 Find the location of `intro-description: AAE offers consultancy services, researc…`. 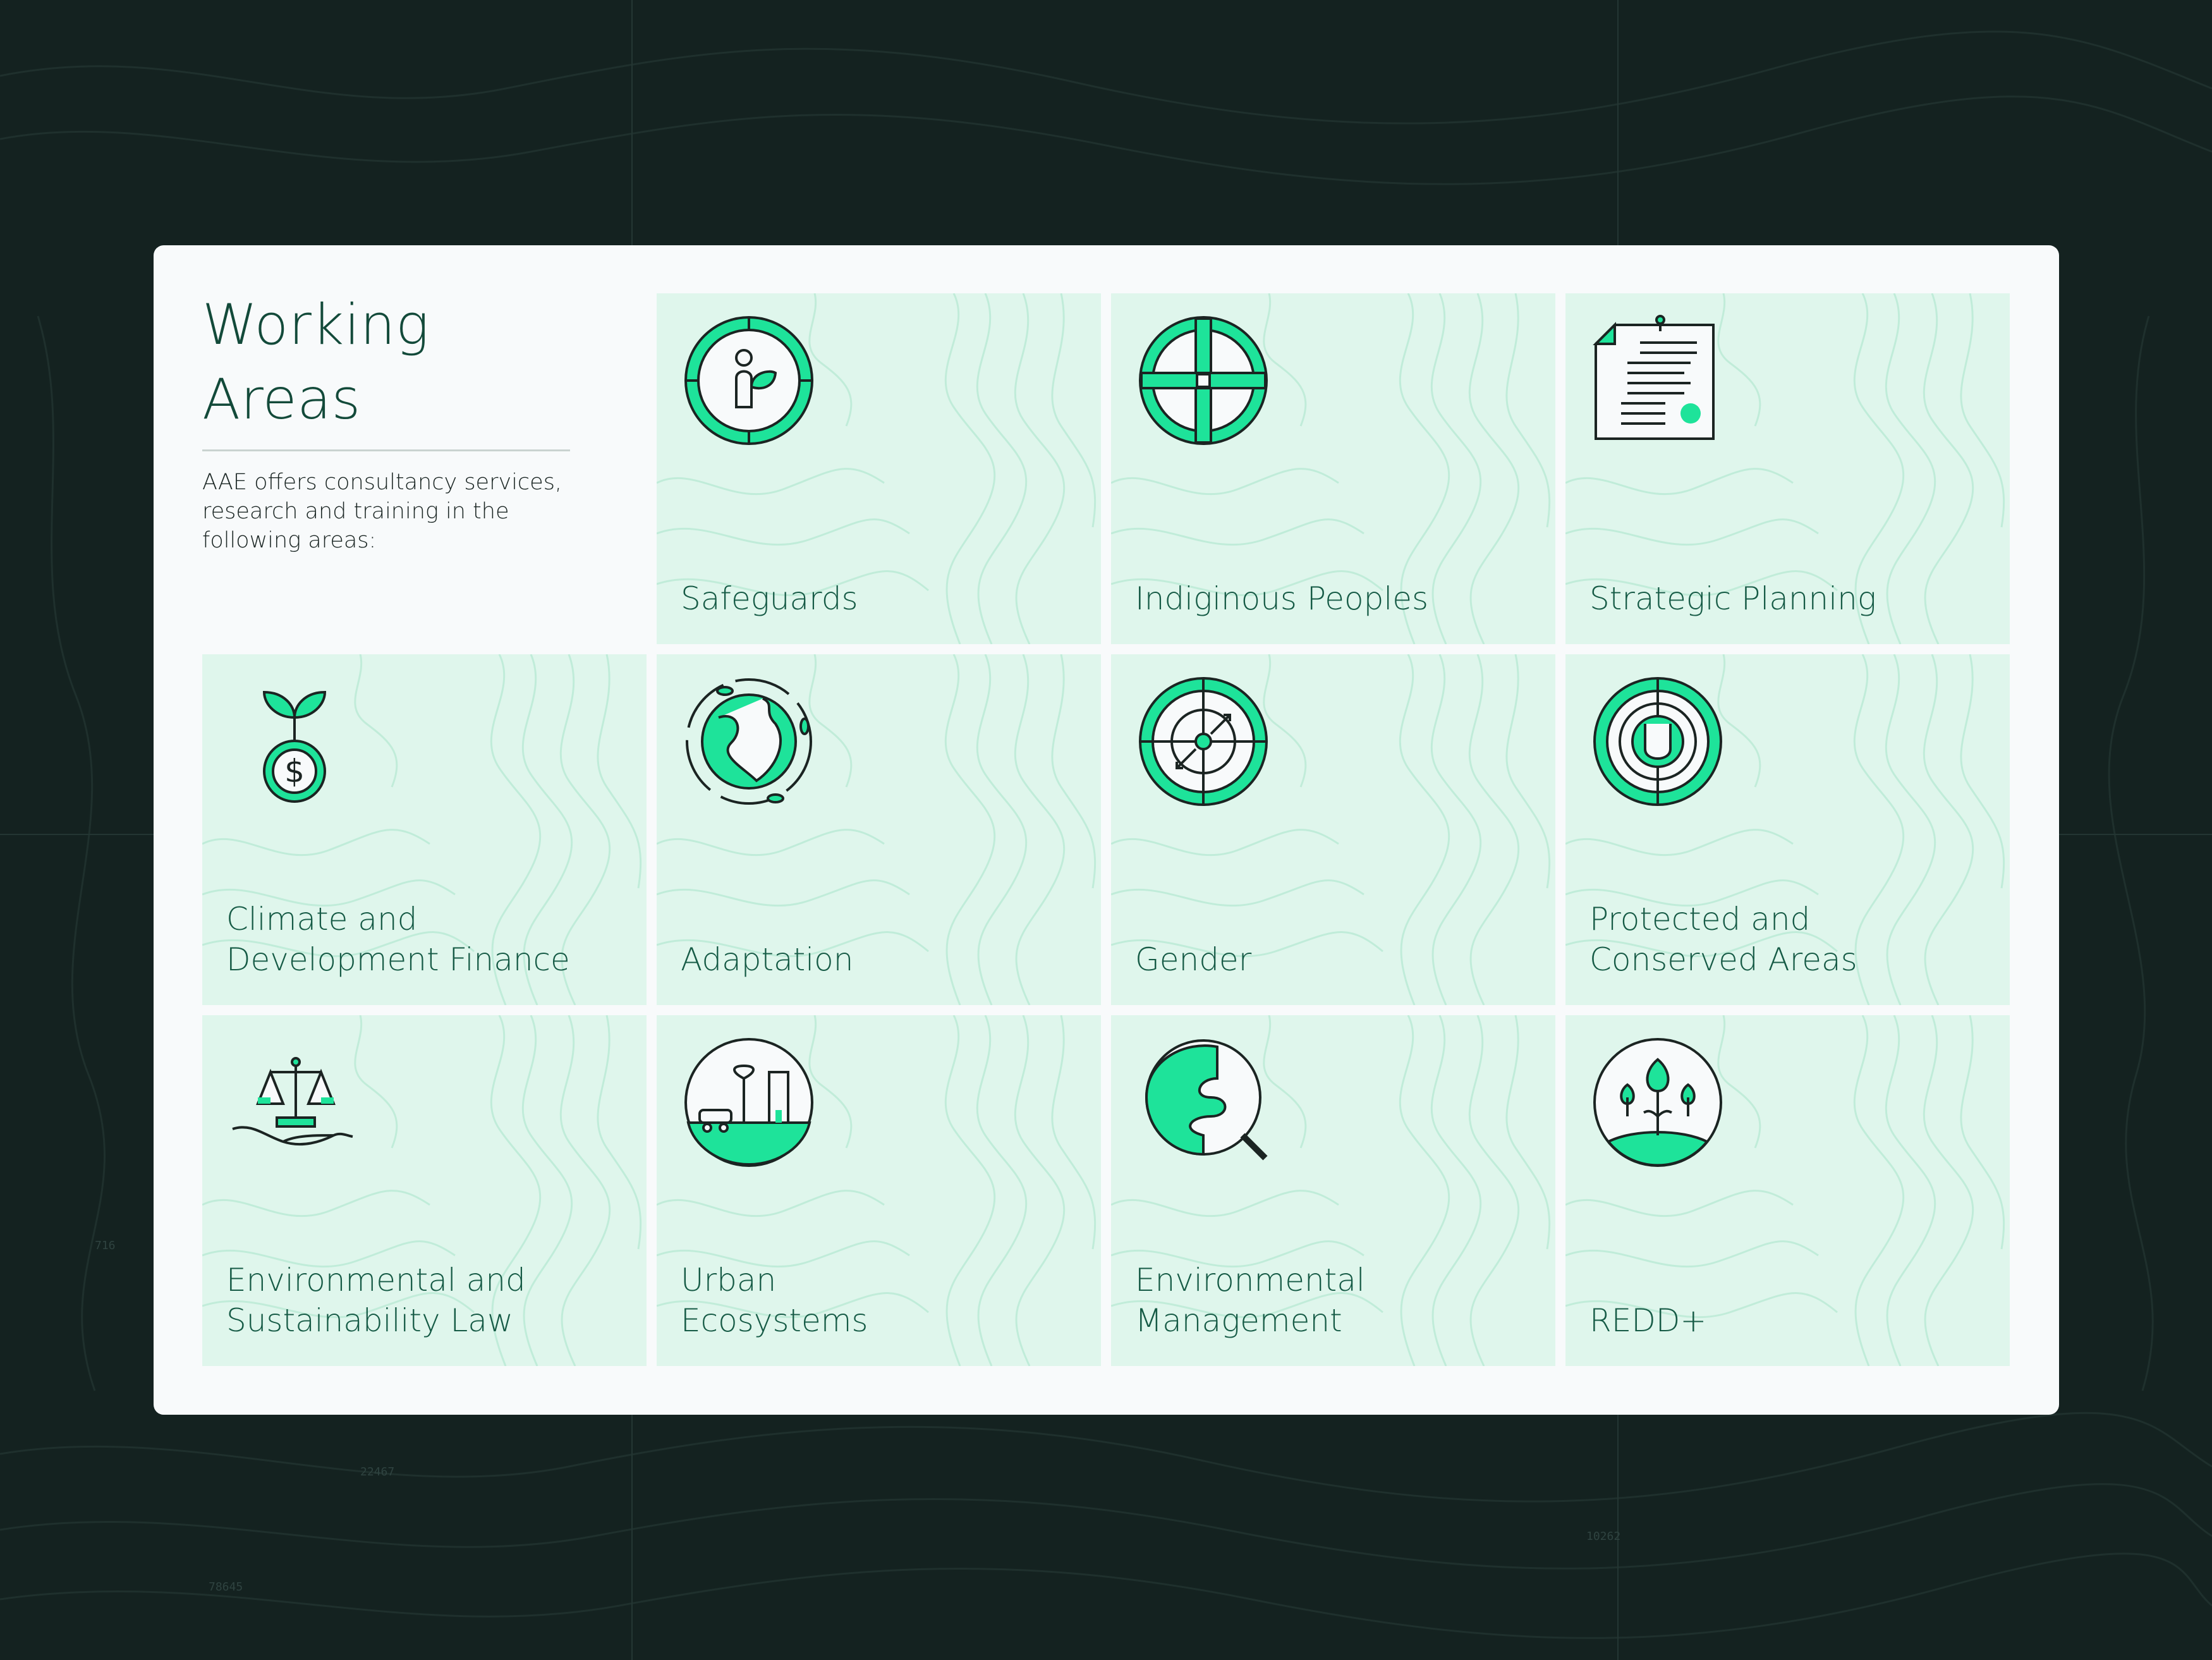

intro-description: AAE offers consultancy services, researc… is located at coordinates (382, 512).